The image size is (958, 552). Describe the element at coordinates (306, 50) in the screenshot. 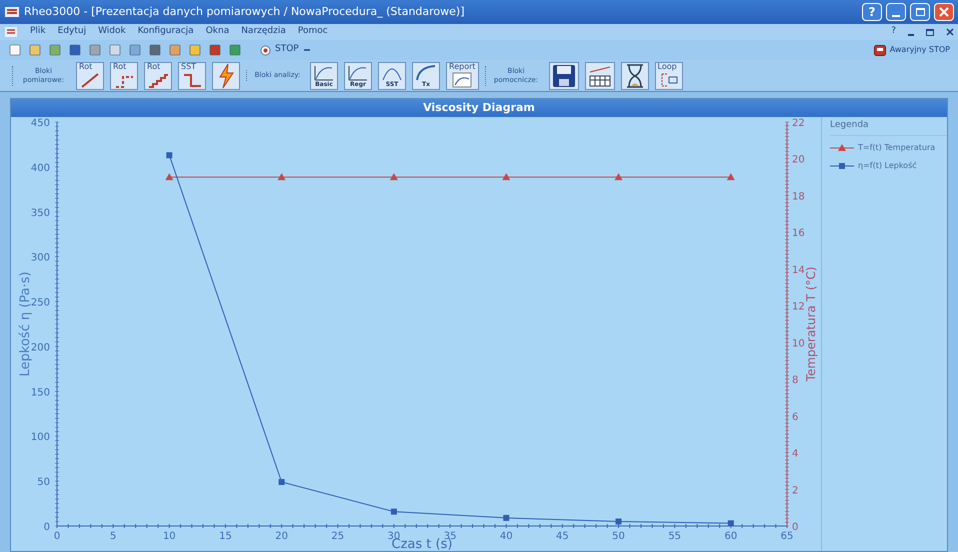

I see `caret-icon` at that location.